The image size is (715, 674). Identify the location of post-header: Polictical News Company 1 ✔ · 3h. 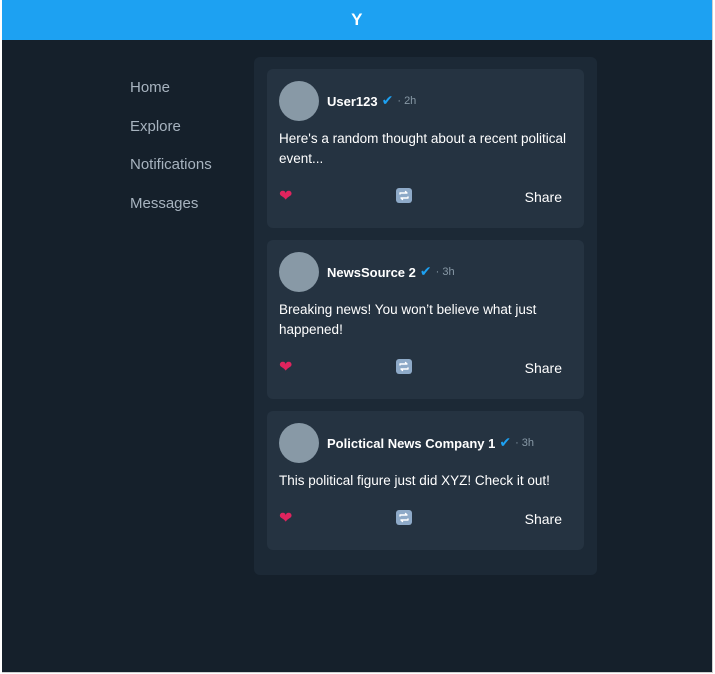
(406, 443).